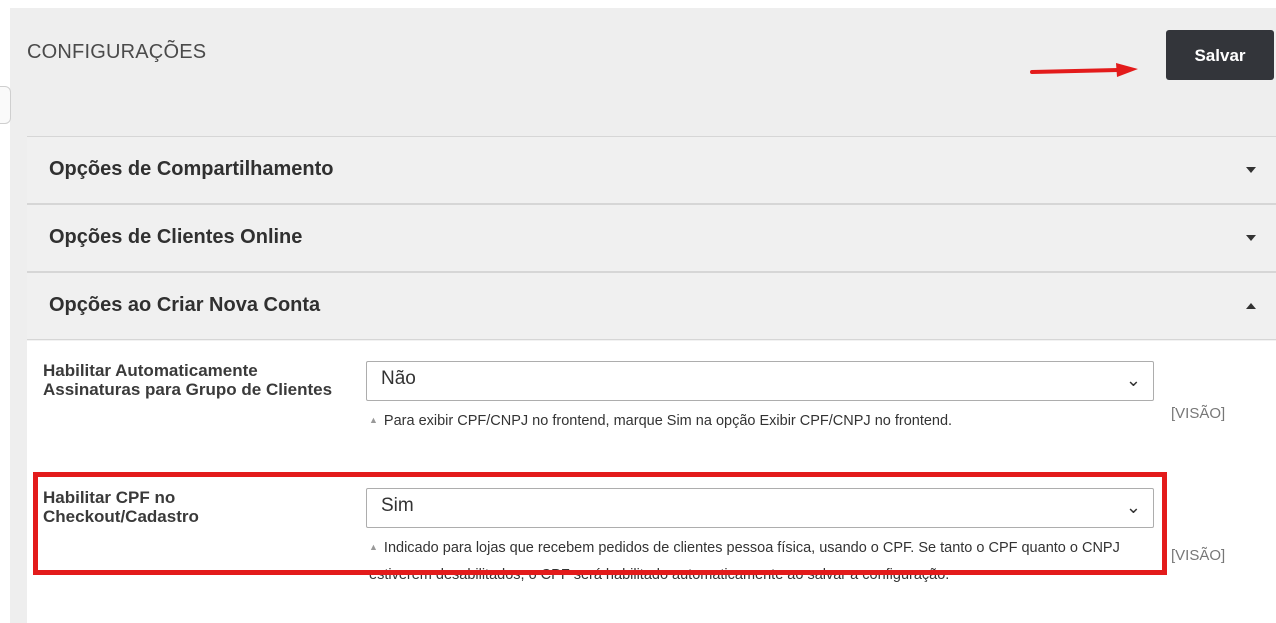 The height and width of the screenshot is (623, 1276). Describe the element at coordinates (121, 507) in the screenshot. I see `field-label-enable-cpf: Habilitar CPF no Checkout/Cadastro` at that location.